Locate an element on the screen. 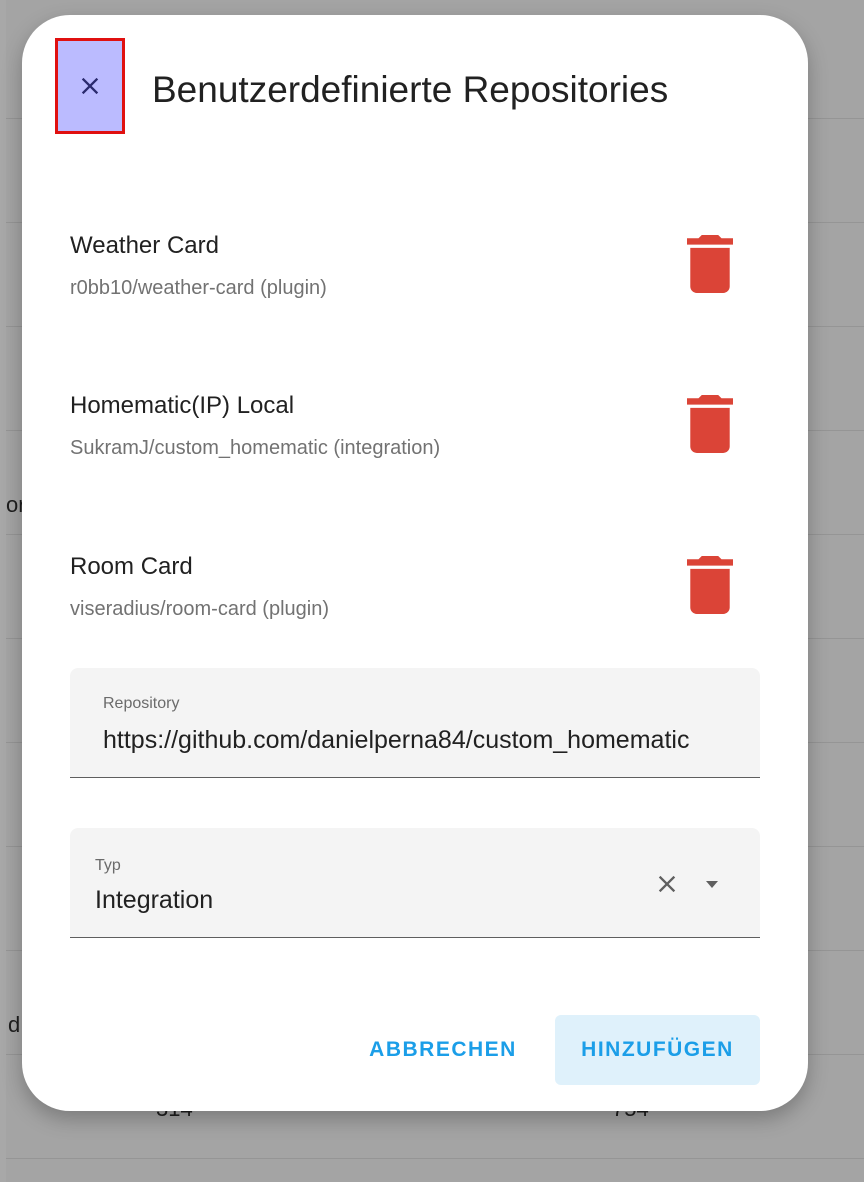 This screenshot has height=1182, width=864. dialog-title: Benutzerdefinierte Repositories is located at coordinates (410, 89).